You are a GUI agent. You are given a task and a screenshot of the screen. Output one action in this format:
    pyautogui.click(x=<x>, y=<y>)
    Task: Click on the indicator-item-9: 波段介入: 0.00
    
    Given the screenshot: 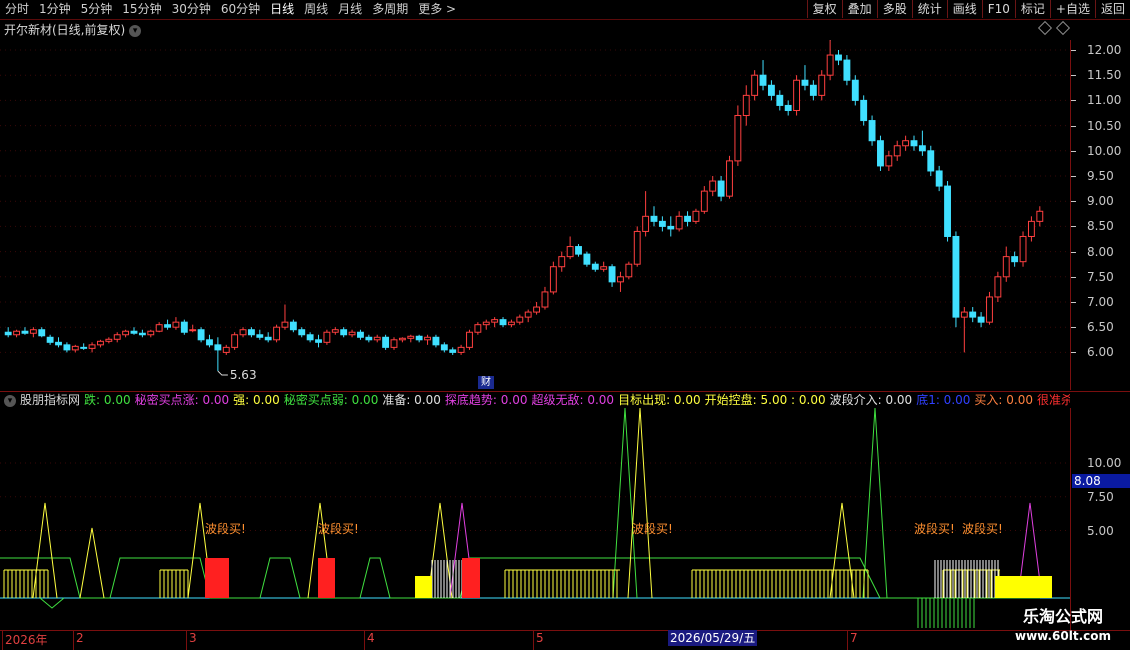 What is the action you would take?
    pyautogui.click(x=871, y=400)
    